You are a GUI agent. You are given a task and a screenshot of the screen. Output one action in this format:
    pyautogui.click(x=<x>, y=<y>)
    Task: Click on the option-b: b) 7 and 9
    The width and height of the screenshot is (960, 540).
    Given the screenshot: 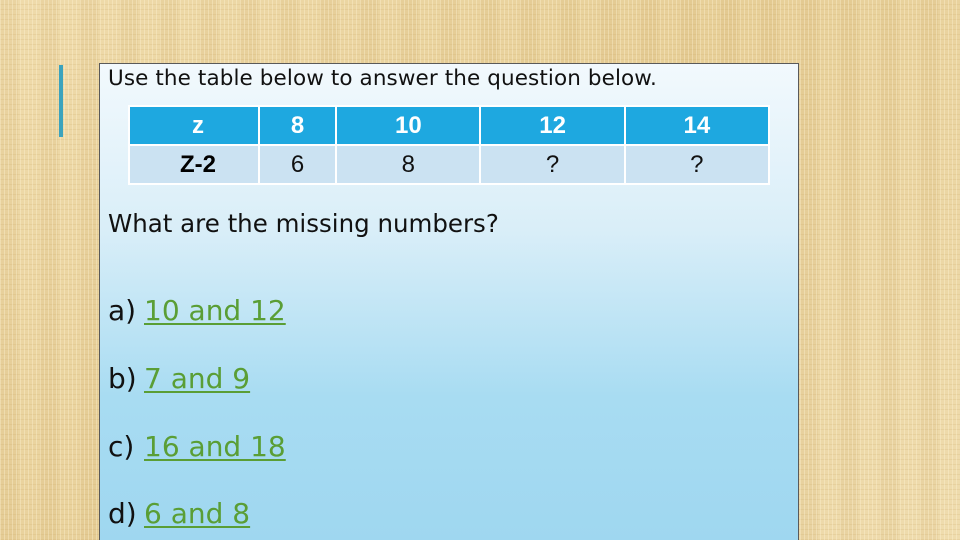 What is the action you would take?
    pyautogui.click(x=179, y=378)
    